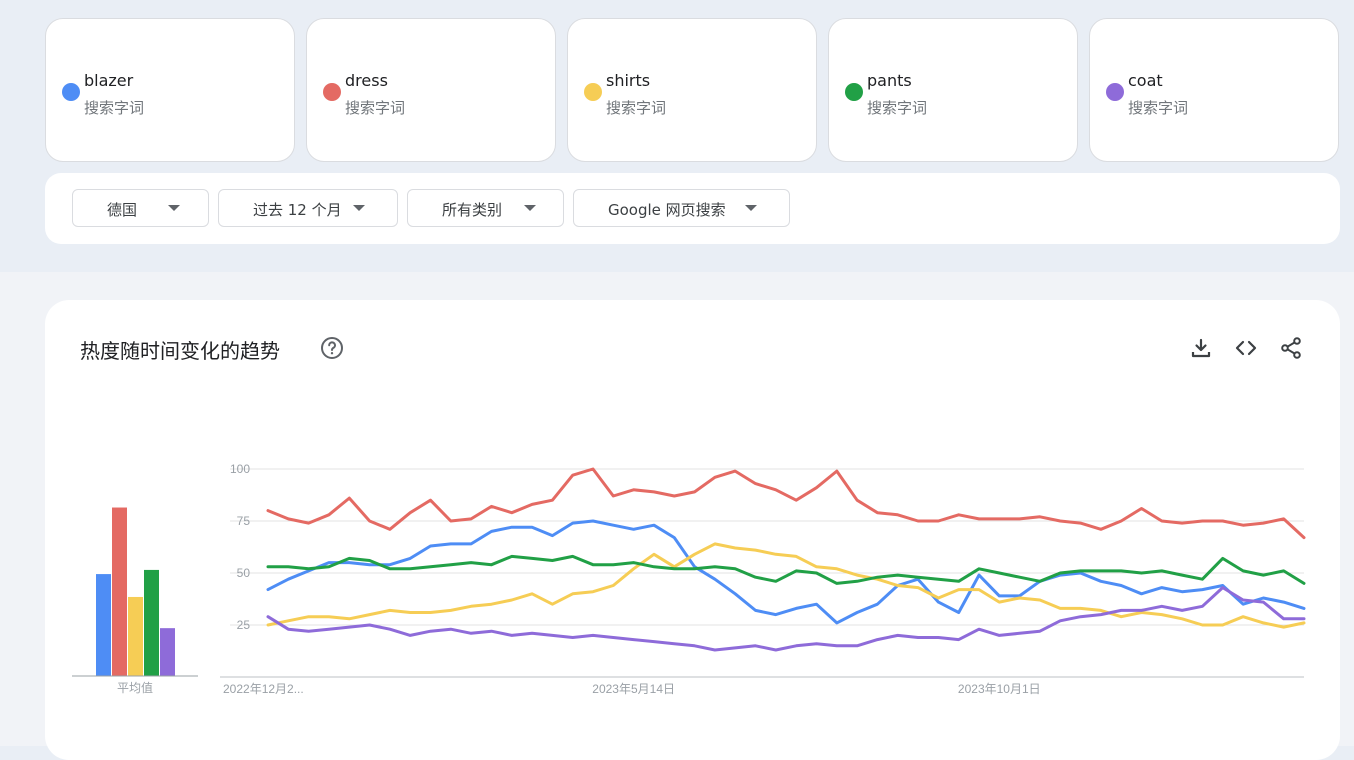 Image resolution: width=1354 pixels, height=760 pixels. What do you see at coordinates (151, 622) in the screenshot?
I see `average-bar-pants` at bounding box center [151, 622].